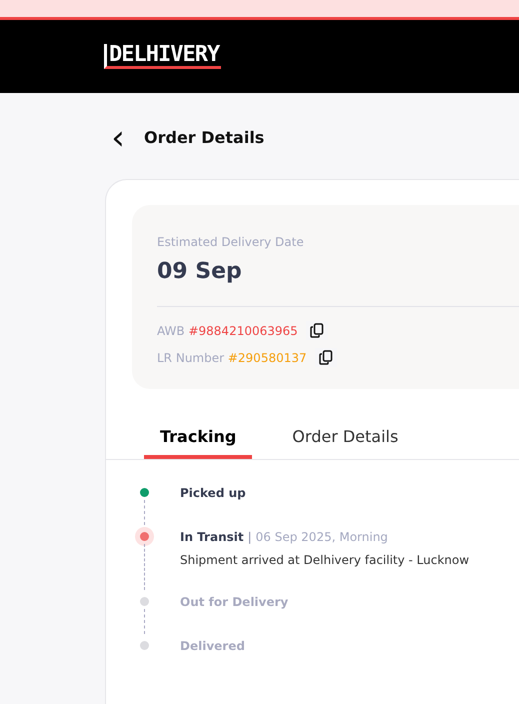 This screenshot has width=519, height=704. Describe the element at coordinates (118, 138) in the screenshot. I see `back-button: ‹` at that location.